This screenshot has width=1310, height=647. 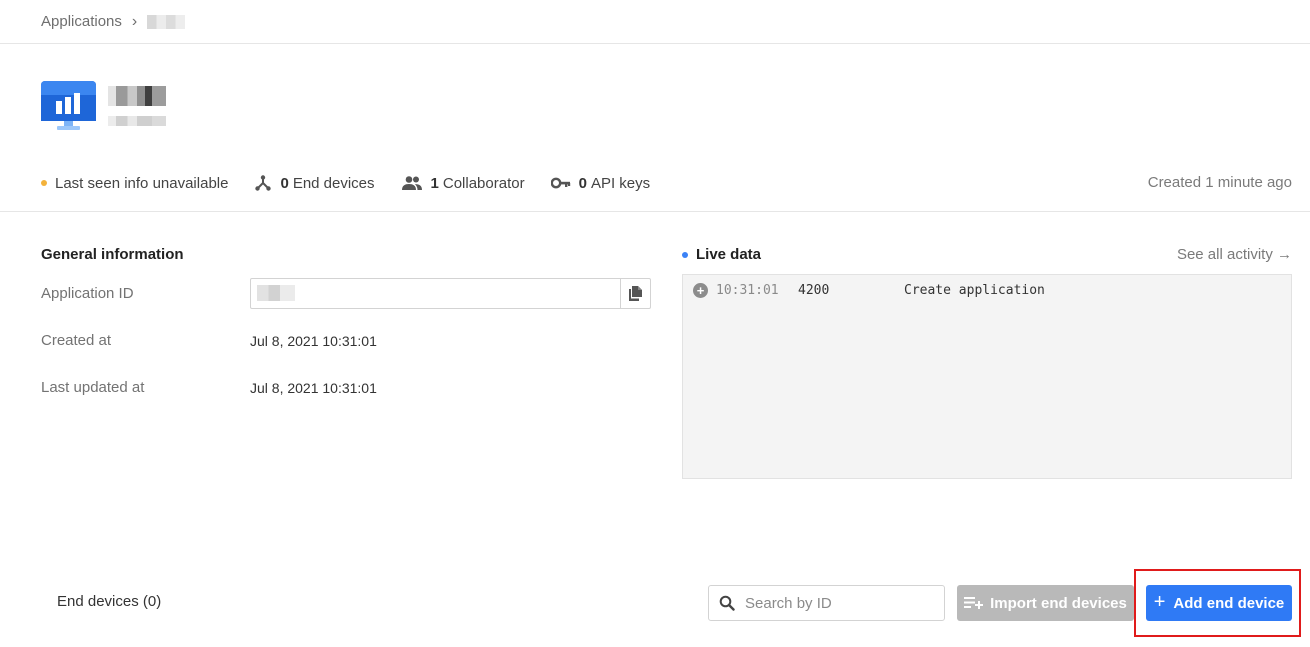 I want to click on application-id-label: Application ID, so click(x=87, y=293).